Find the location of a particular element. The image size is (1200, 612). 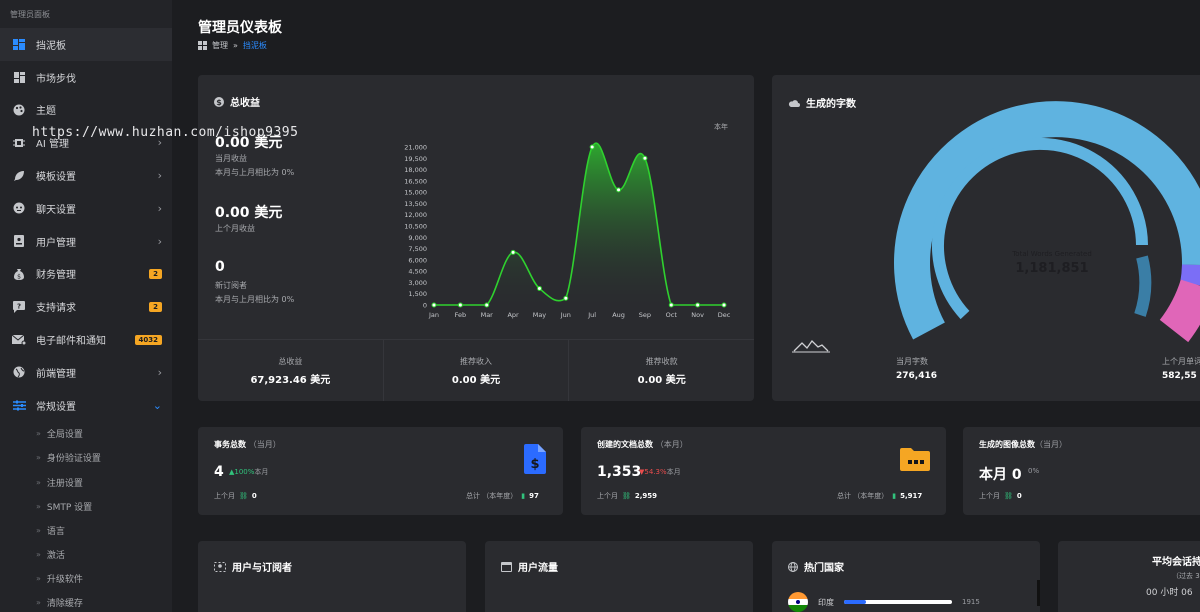

users-title: 用户与订阅者 is located at coordinates (262, 568).